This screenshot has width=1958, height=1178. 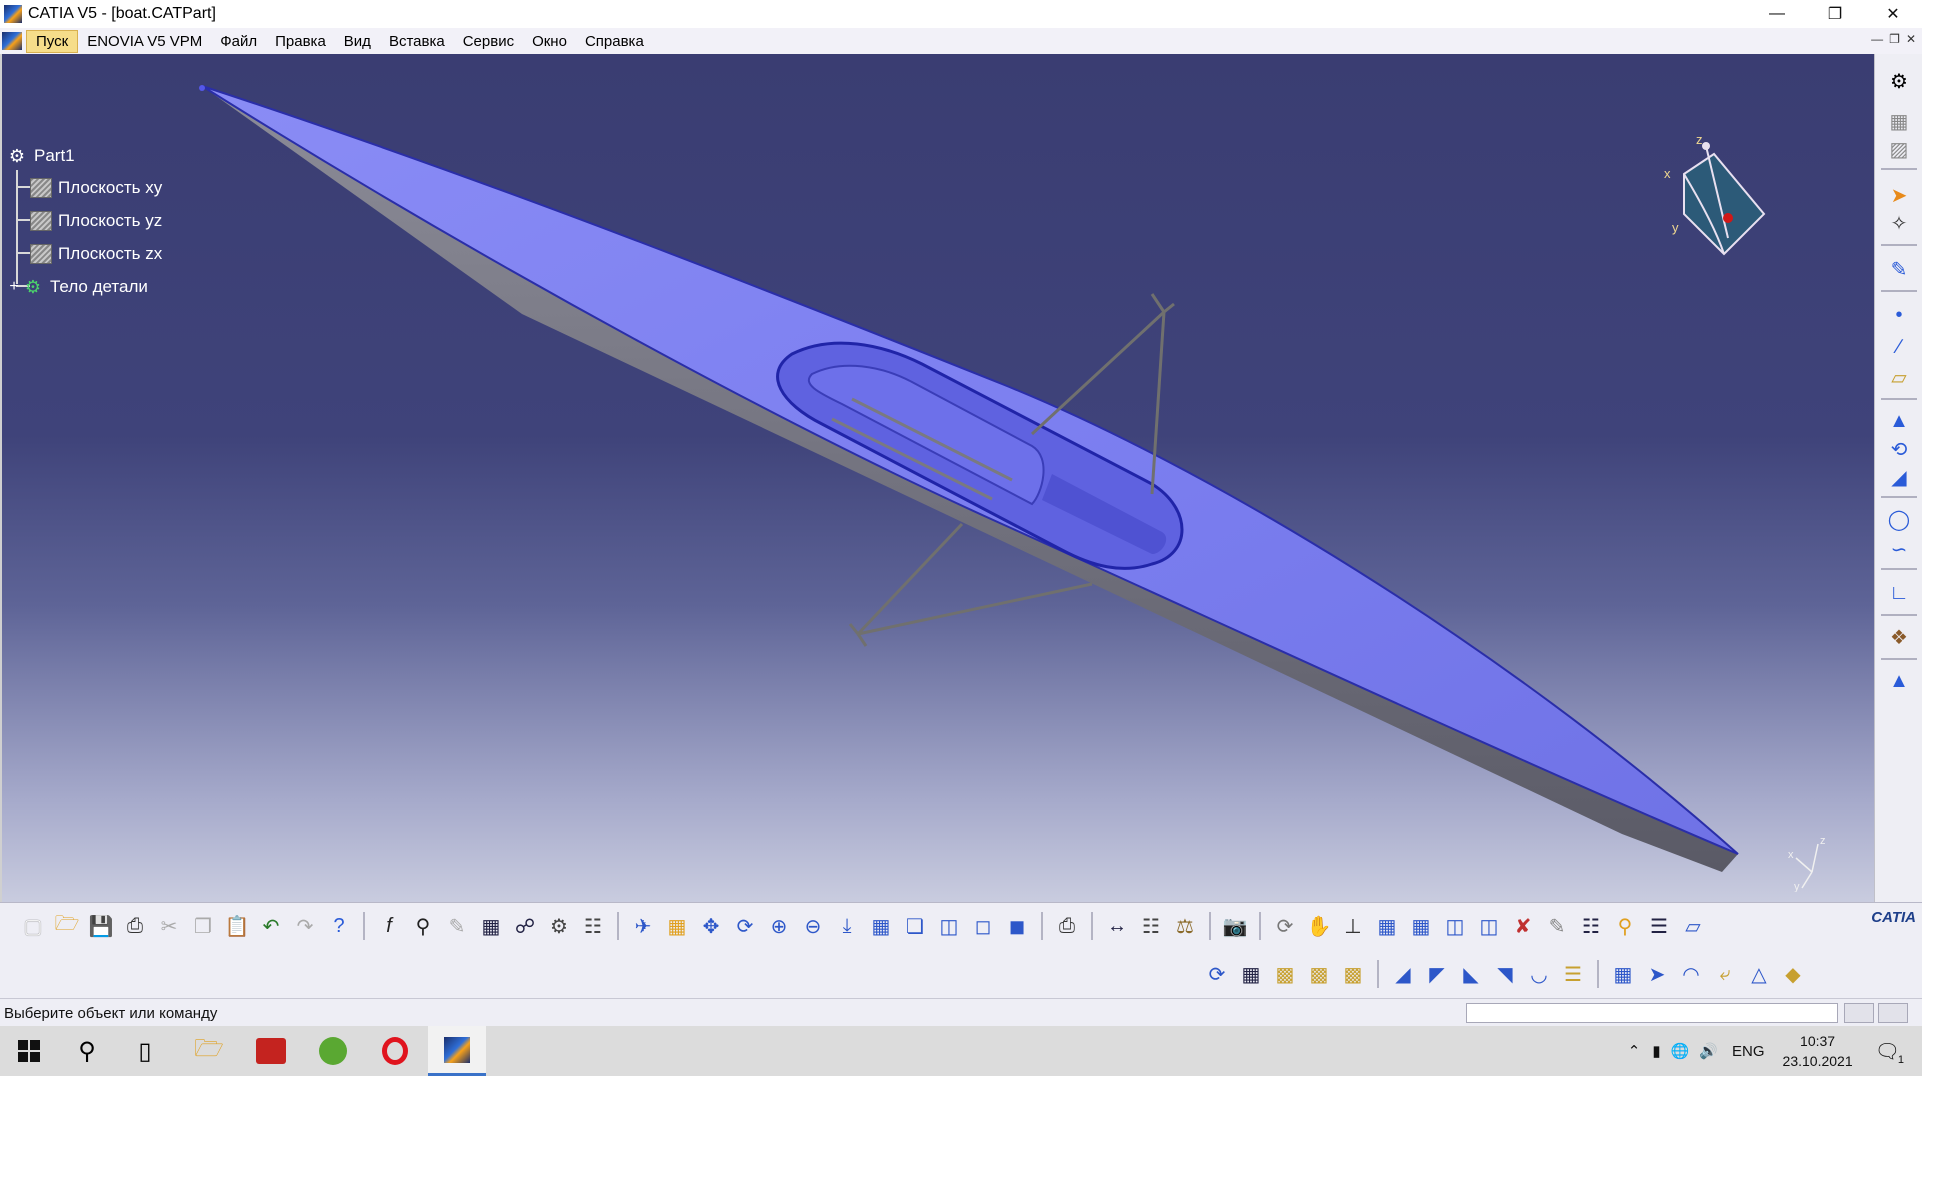 What do you see at coordinates (144, 41) in the screenshot?
I see `menu-enovia: ENOVIA V5 VPM` at bounding box center [144, 41].